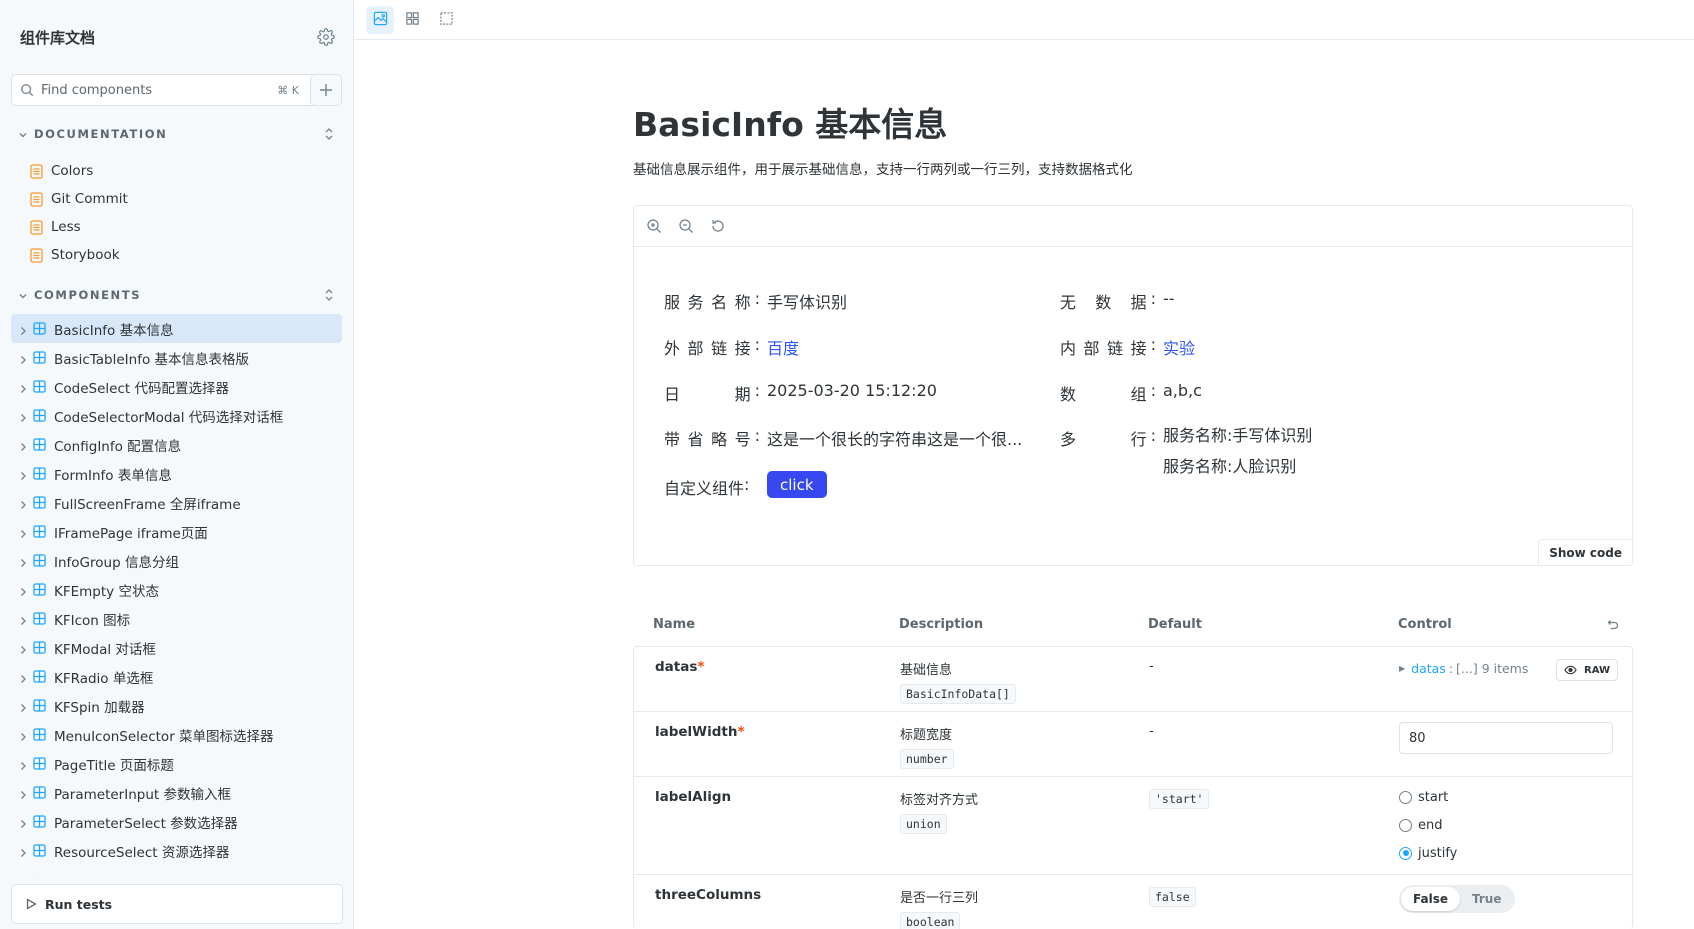  Describe the element at coordinates (92, 620) in the screenshot. I see `component-label: KFIcon 图标` at that location.